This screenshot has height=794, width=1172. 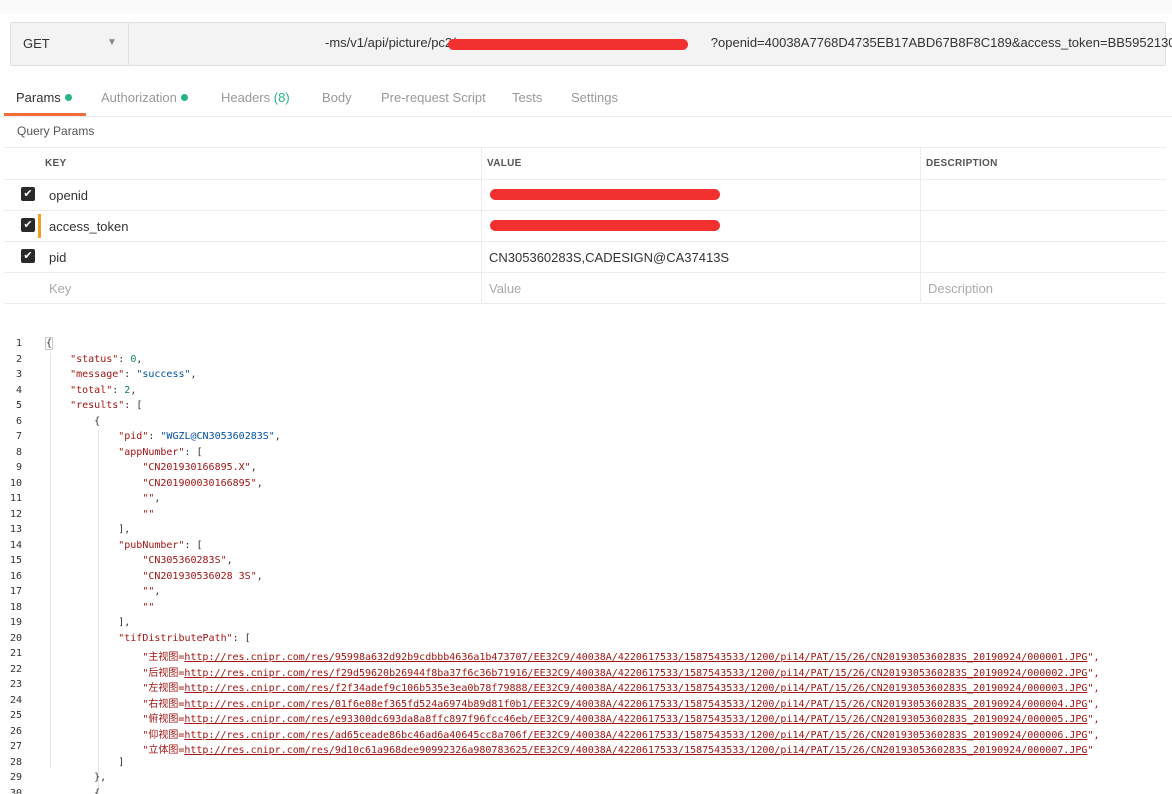 I want to click on line-number: 19, so click(x=11, y=622).